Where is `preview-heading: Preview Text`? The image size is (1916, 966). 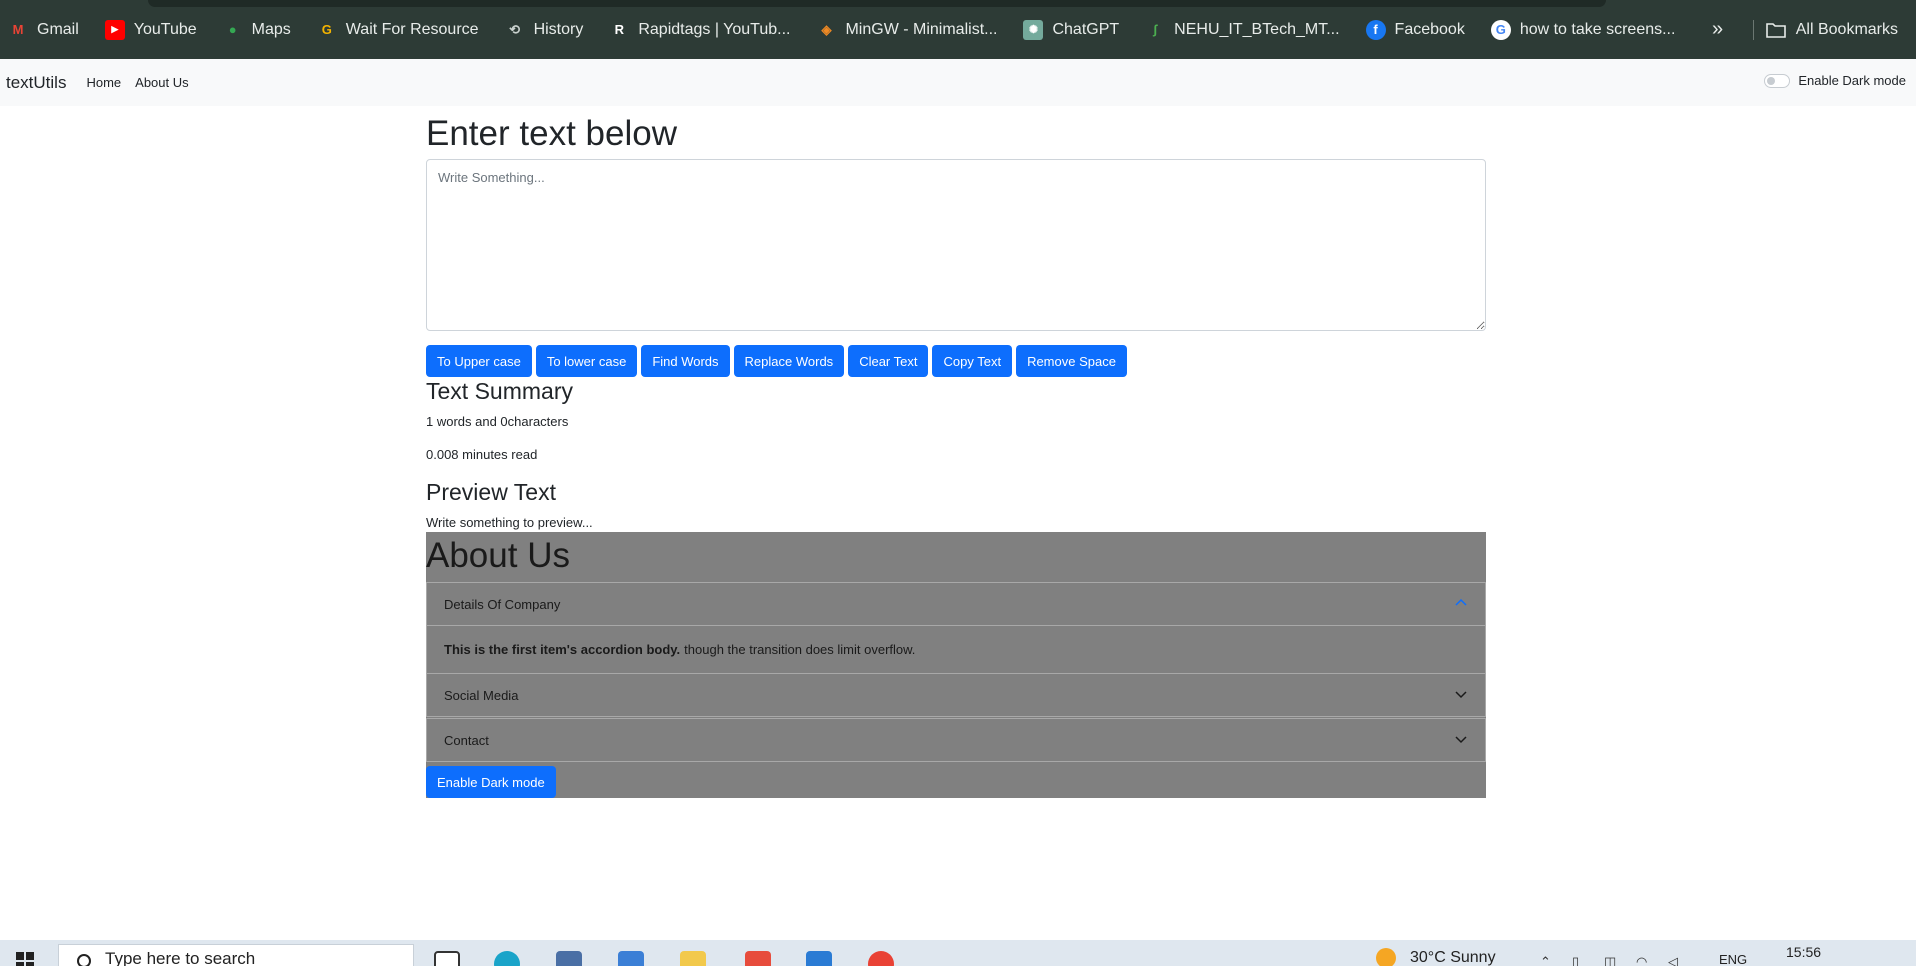
preview-heading: Preview Text is located at coordinates (491, 492).